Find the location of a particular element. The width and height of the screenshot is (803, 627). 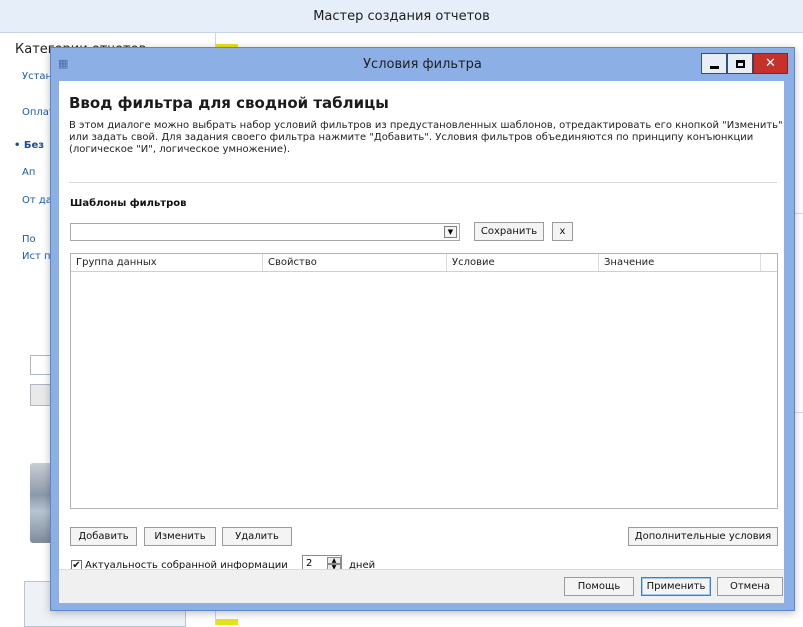

clear-template-button: x is located at coordinates (562, 231).